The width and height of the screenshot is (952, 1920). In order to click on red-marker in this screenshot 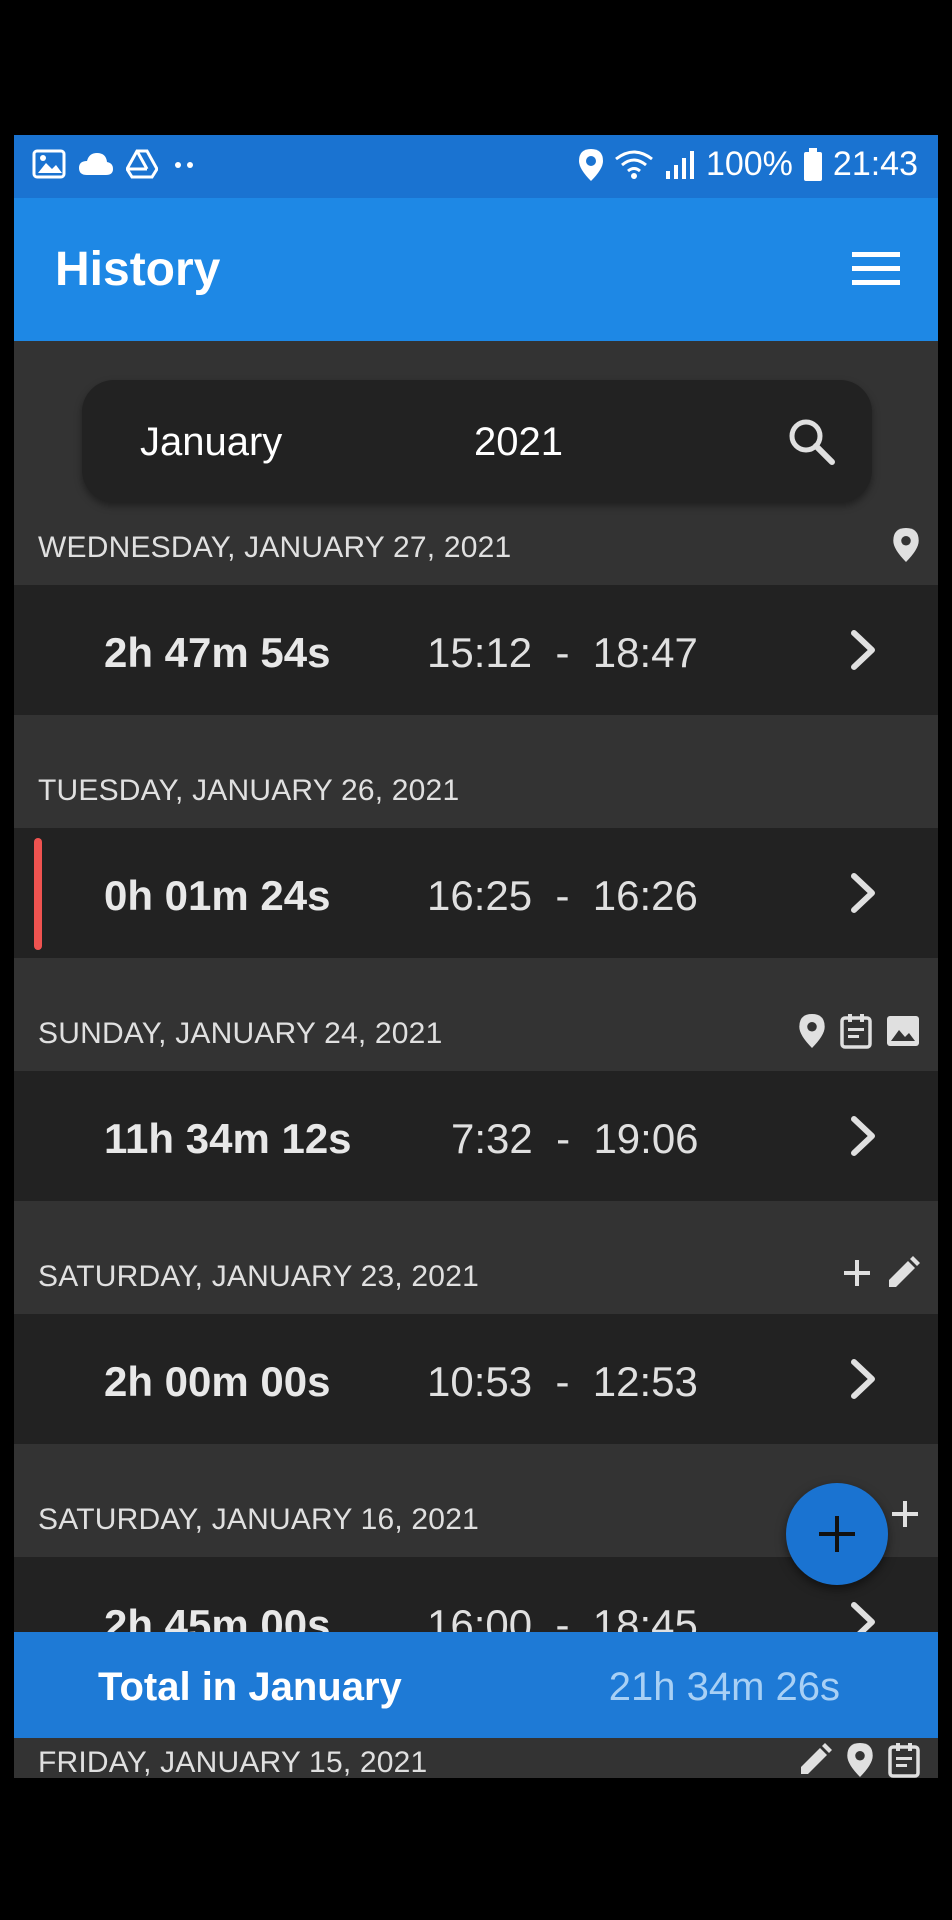, I will do `click(38, 894)`.